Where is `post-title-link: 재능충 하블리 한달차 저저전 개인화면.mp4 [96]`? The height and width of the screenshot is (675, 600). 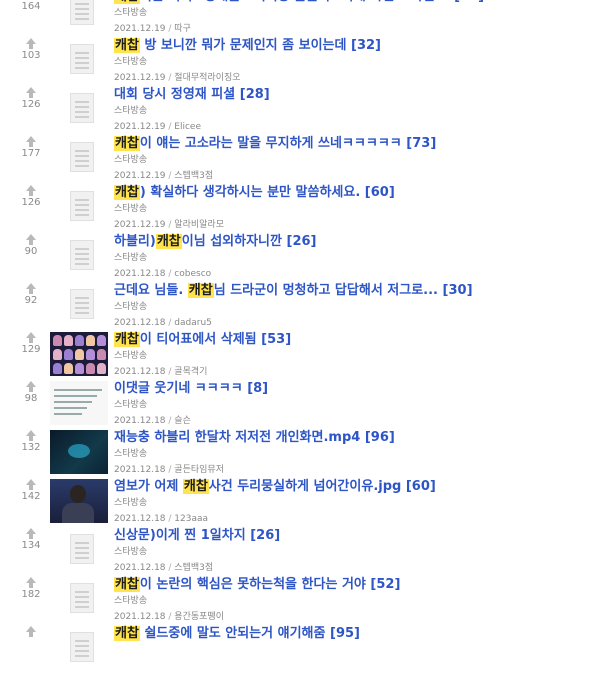 post-title-link: 재능충 하블리 한달차 저저전 개인화면.mp4 [96] is located at coordinates (354, 438).